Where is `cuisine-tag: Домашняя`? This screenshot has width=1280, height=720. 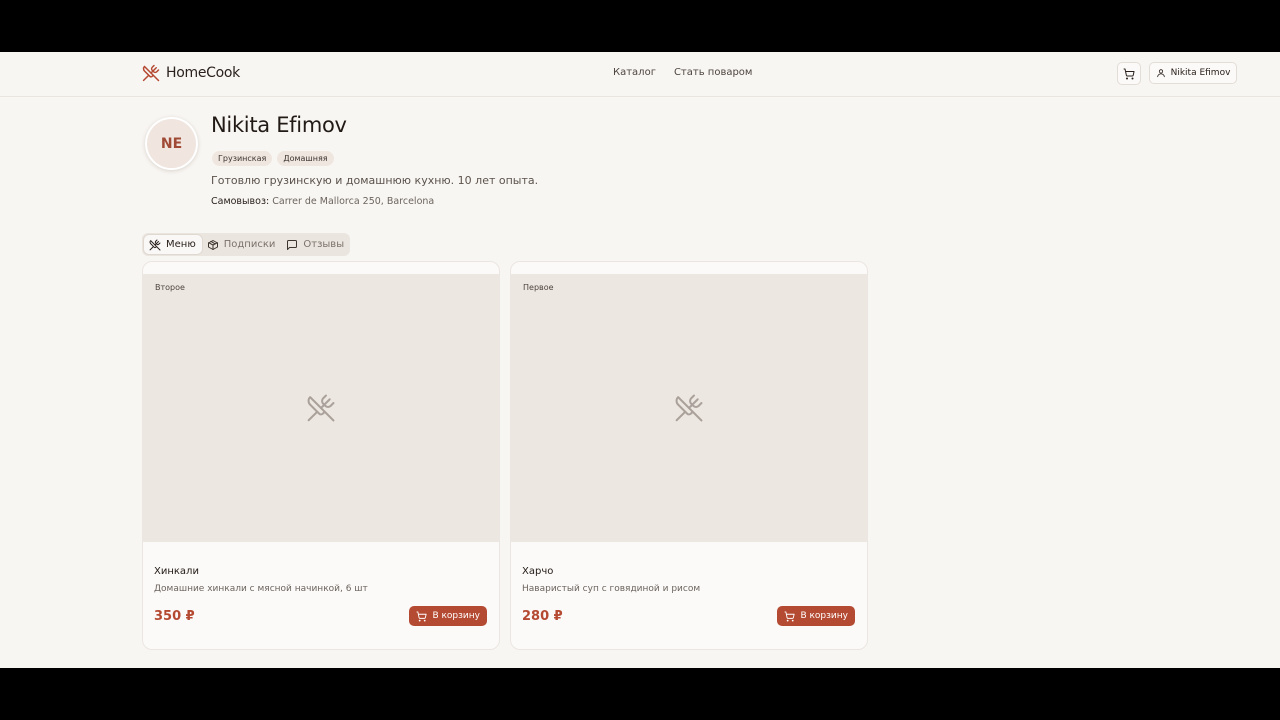 cuisine-tag: Домашняя is located at coordinates (305, 158).